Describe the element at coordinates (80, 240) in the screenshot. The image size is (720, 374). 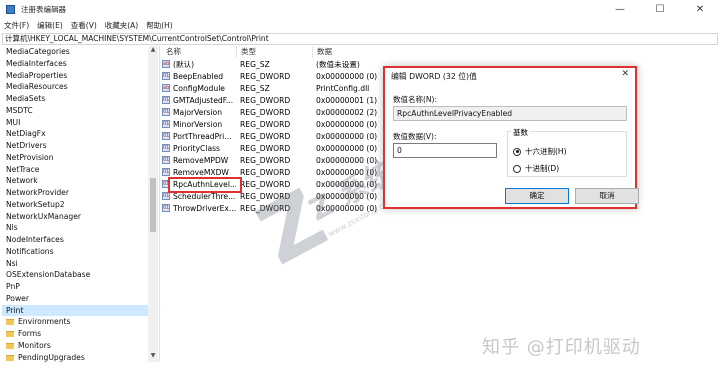
I see `tree-item: NodeInterfaces` at that location.